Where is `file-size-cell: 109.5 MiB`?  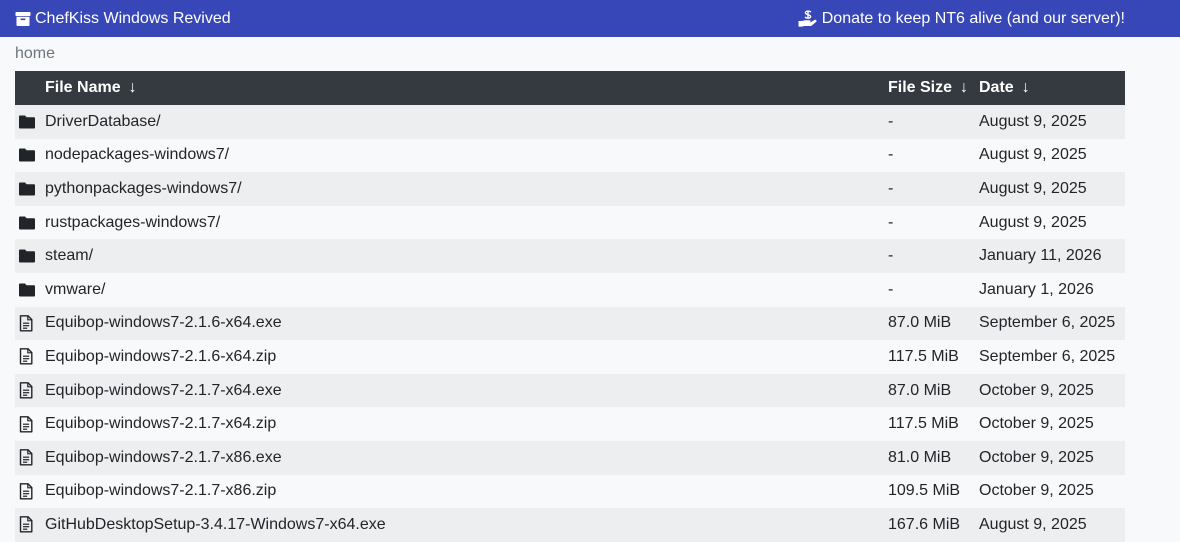
file-size-cell: 109.5 MiB is located at coordinates (924, 491).